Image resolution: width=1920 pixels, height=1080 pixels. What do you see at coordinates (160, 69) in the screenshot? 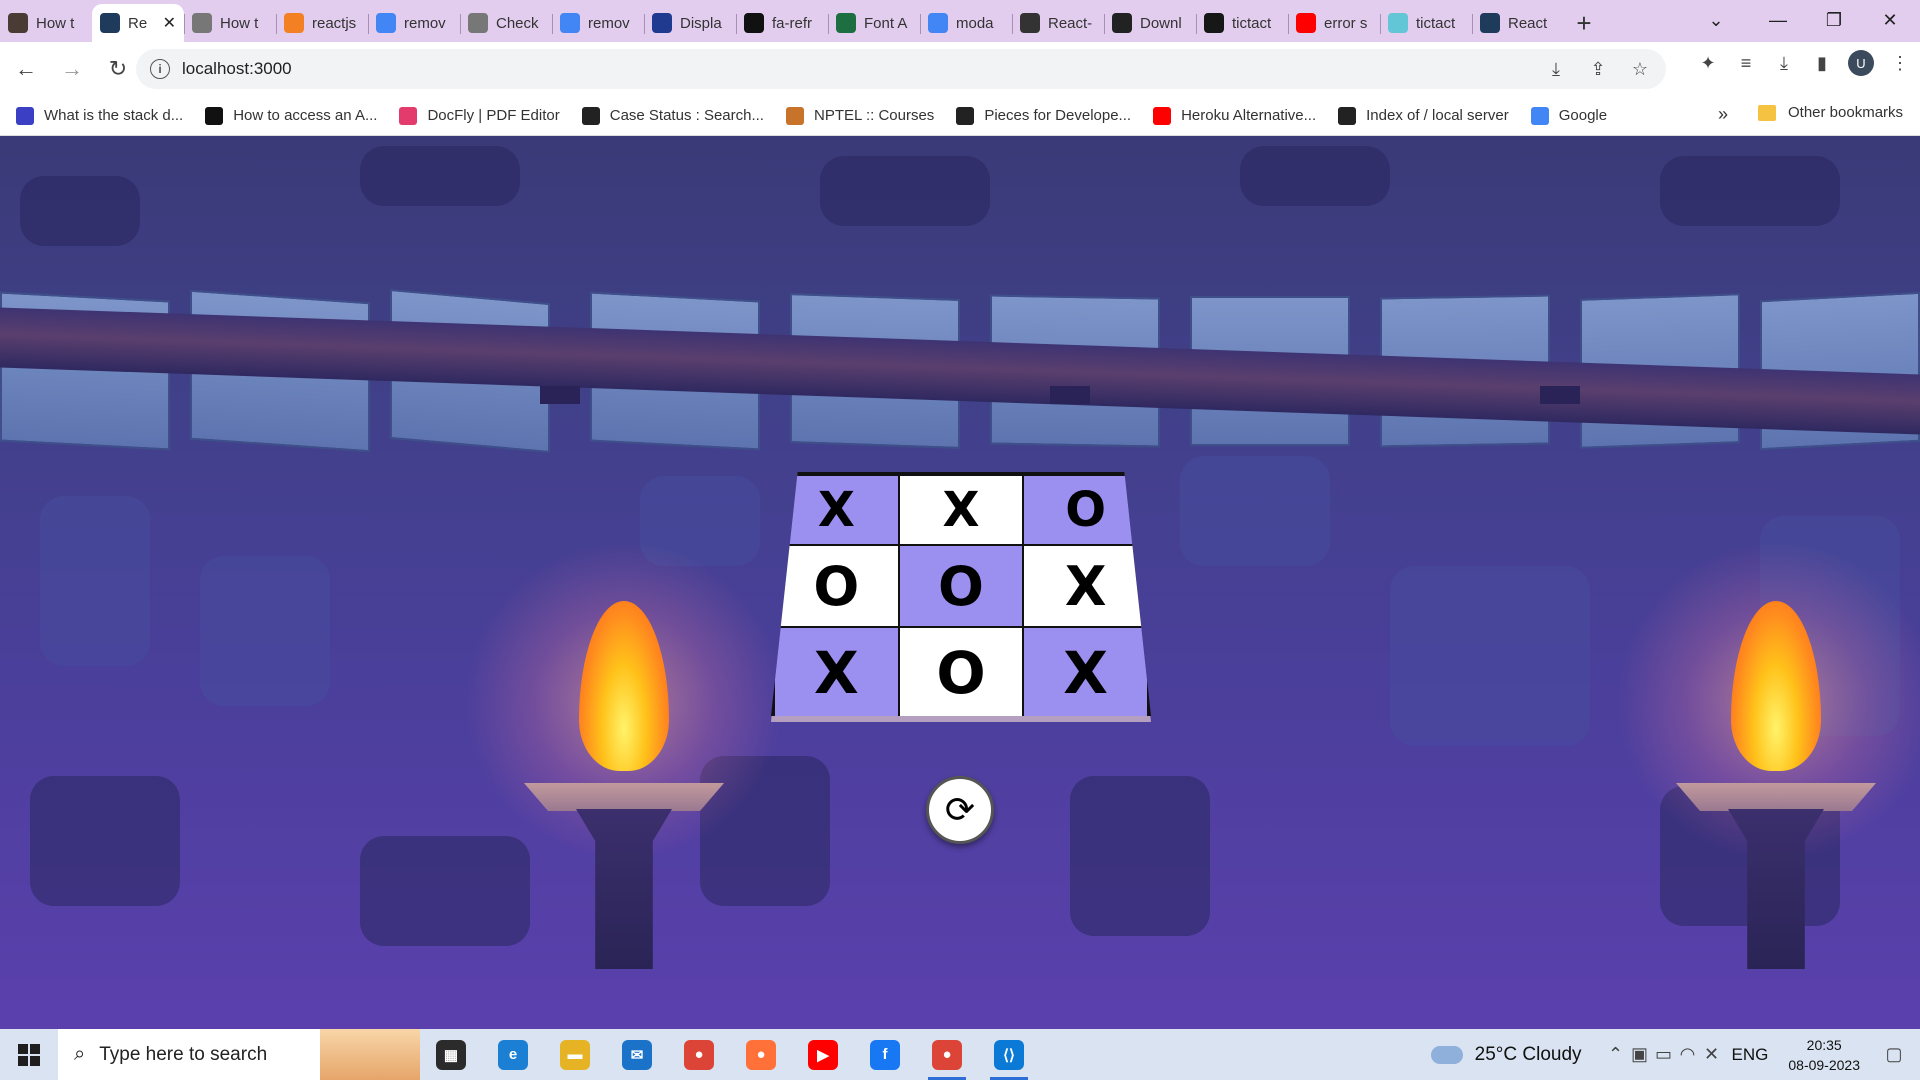
I see `site-info-icon: i` at bounding box center [160, 69].